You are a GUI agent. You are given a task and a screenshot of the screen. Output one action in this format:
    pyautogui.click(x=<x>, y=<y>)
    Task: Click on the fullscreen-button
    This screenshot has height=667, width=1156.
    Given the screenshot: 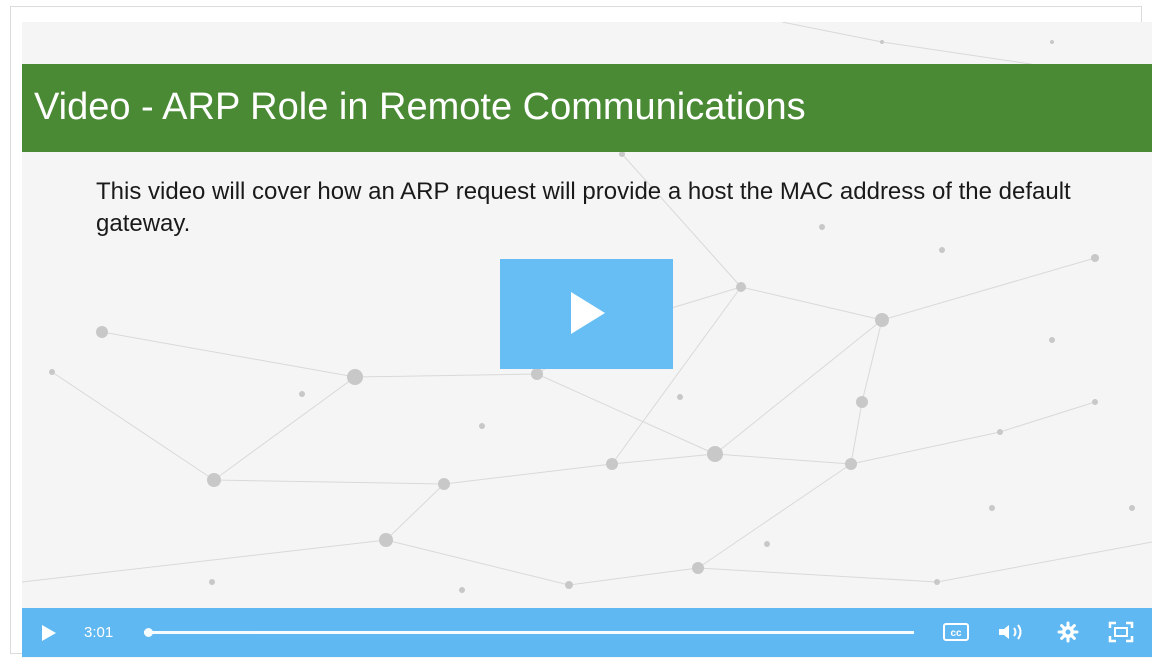 What is the action you would take?
    pyautogui.click(x=1121, y=632)
    